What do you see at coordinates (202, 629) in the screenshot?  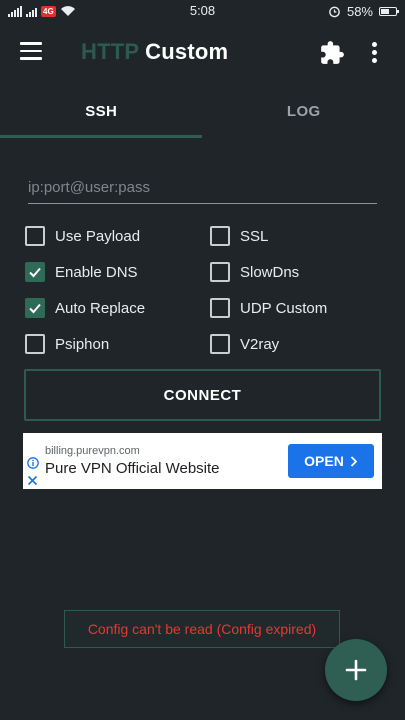 I see `error-toast: Config can't be read (Config expired)` at bounding box center [202, 629].